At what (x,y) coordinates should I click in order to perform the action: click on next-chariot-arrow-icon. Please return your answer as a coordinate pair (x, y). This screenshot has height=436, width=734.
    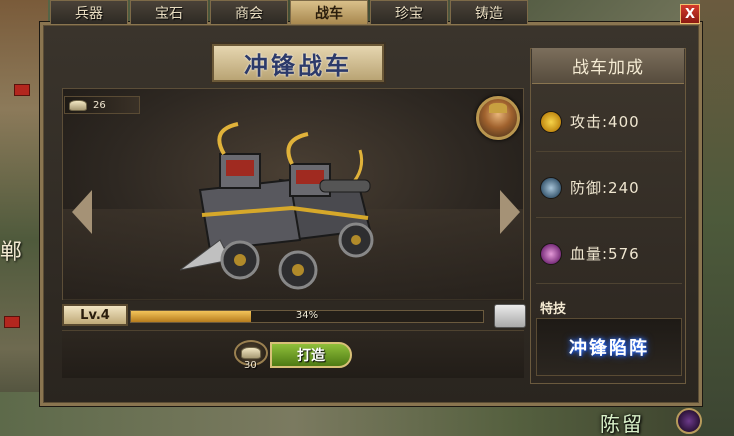
    Looking at the image, I should click on (510, 212).